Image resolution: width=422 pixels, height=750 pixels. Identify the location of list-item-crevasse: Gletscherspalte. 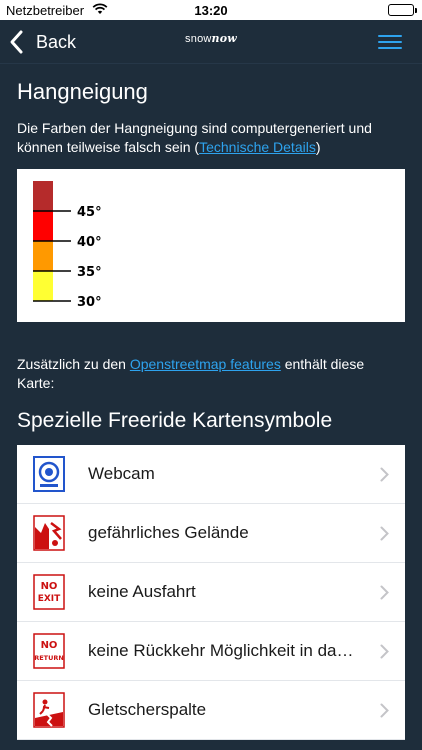
(211, 710).